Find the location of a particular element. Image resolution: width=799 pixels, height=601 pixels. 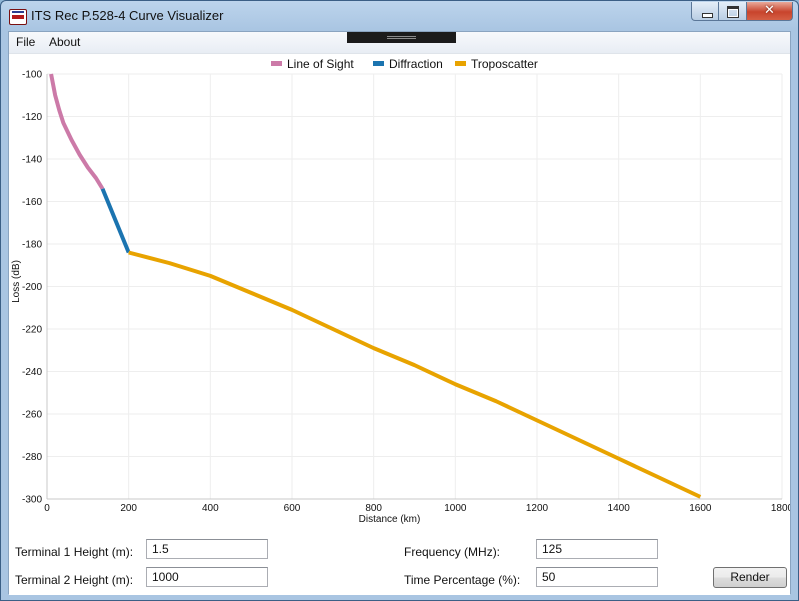

menu-file: File is located at coordinates (25, 42).